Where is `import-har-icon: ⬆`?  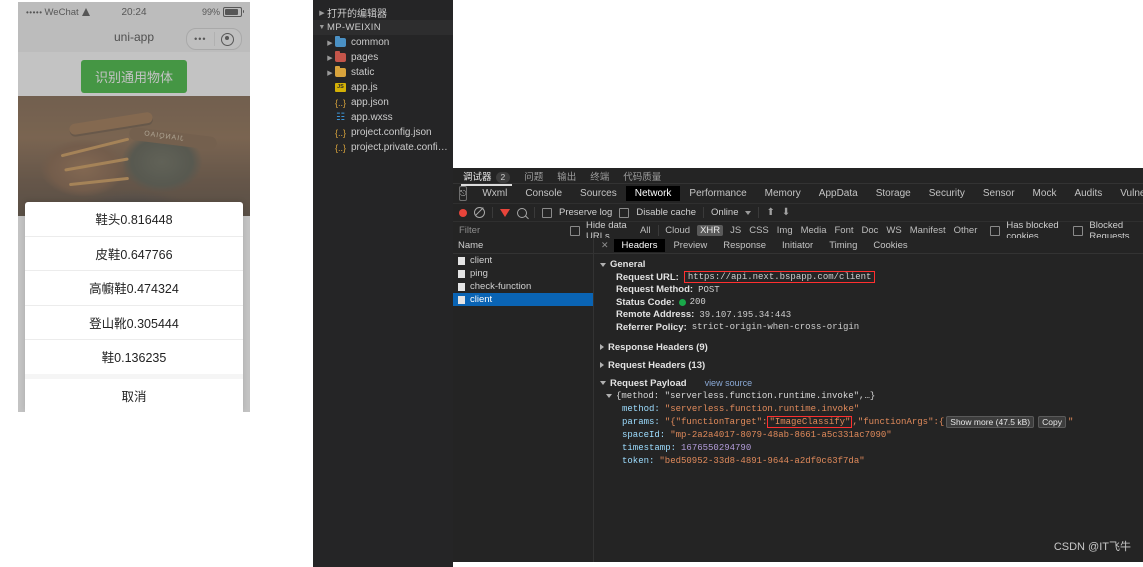 import-har-icon: ⬆ is located at coordinates (770, 212).